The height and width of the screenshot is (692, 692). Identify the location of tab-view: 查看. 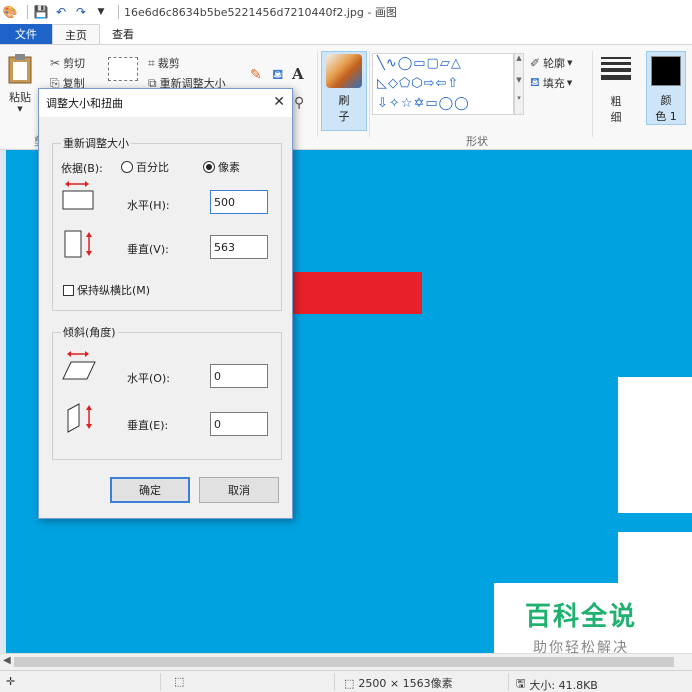
(123, 34).